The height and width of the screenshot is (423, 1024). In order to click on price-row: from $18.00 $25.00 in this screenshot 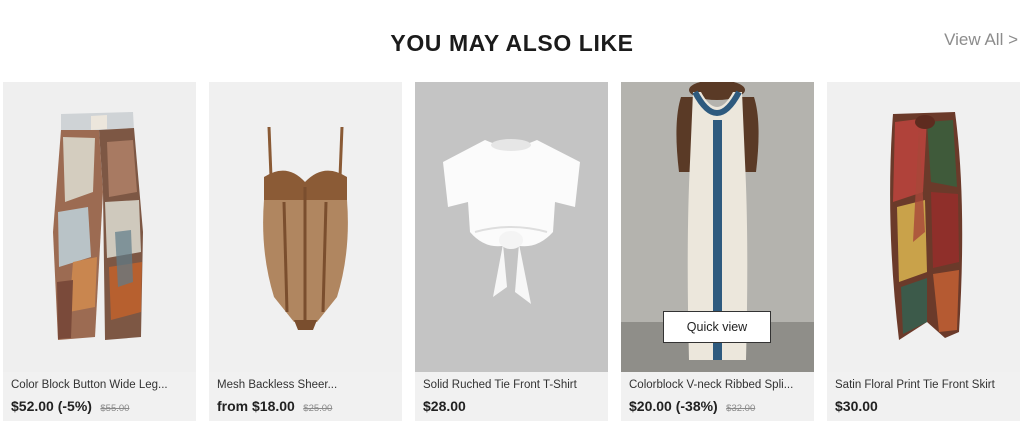, I will do `click(274, 407)`.